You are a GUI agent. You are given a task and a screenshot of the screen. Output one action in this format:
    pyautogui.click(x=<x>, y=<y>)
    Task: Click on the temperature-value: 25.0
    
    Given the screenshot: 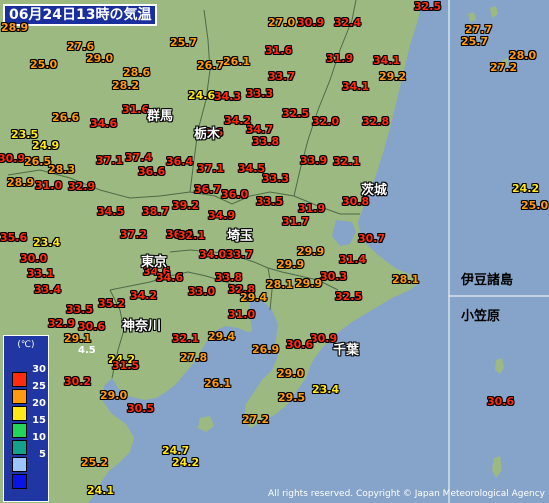 What is the action you would take?
    pyautogui.click(x=535, y=205)
    